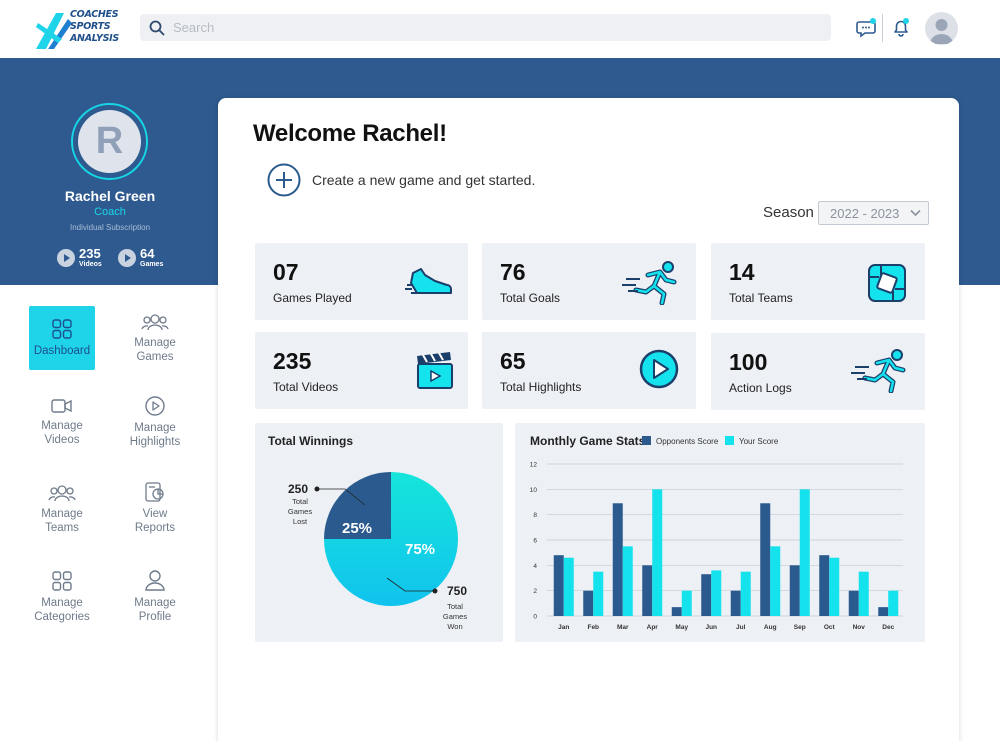 This screenshot has height=741, width=1000. Describe the element at coordinates (530, 298) in the screenshot. I see `stat-label: Total Goals` at that location.